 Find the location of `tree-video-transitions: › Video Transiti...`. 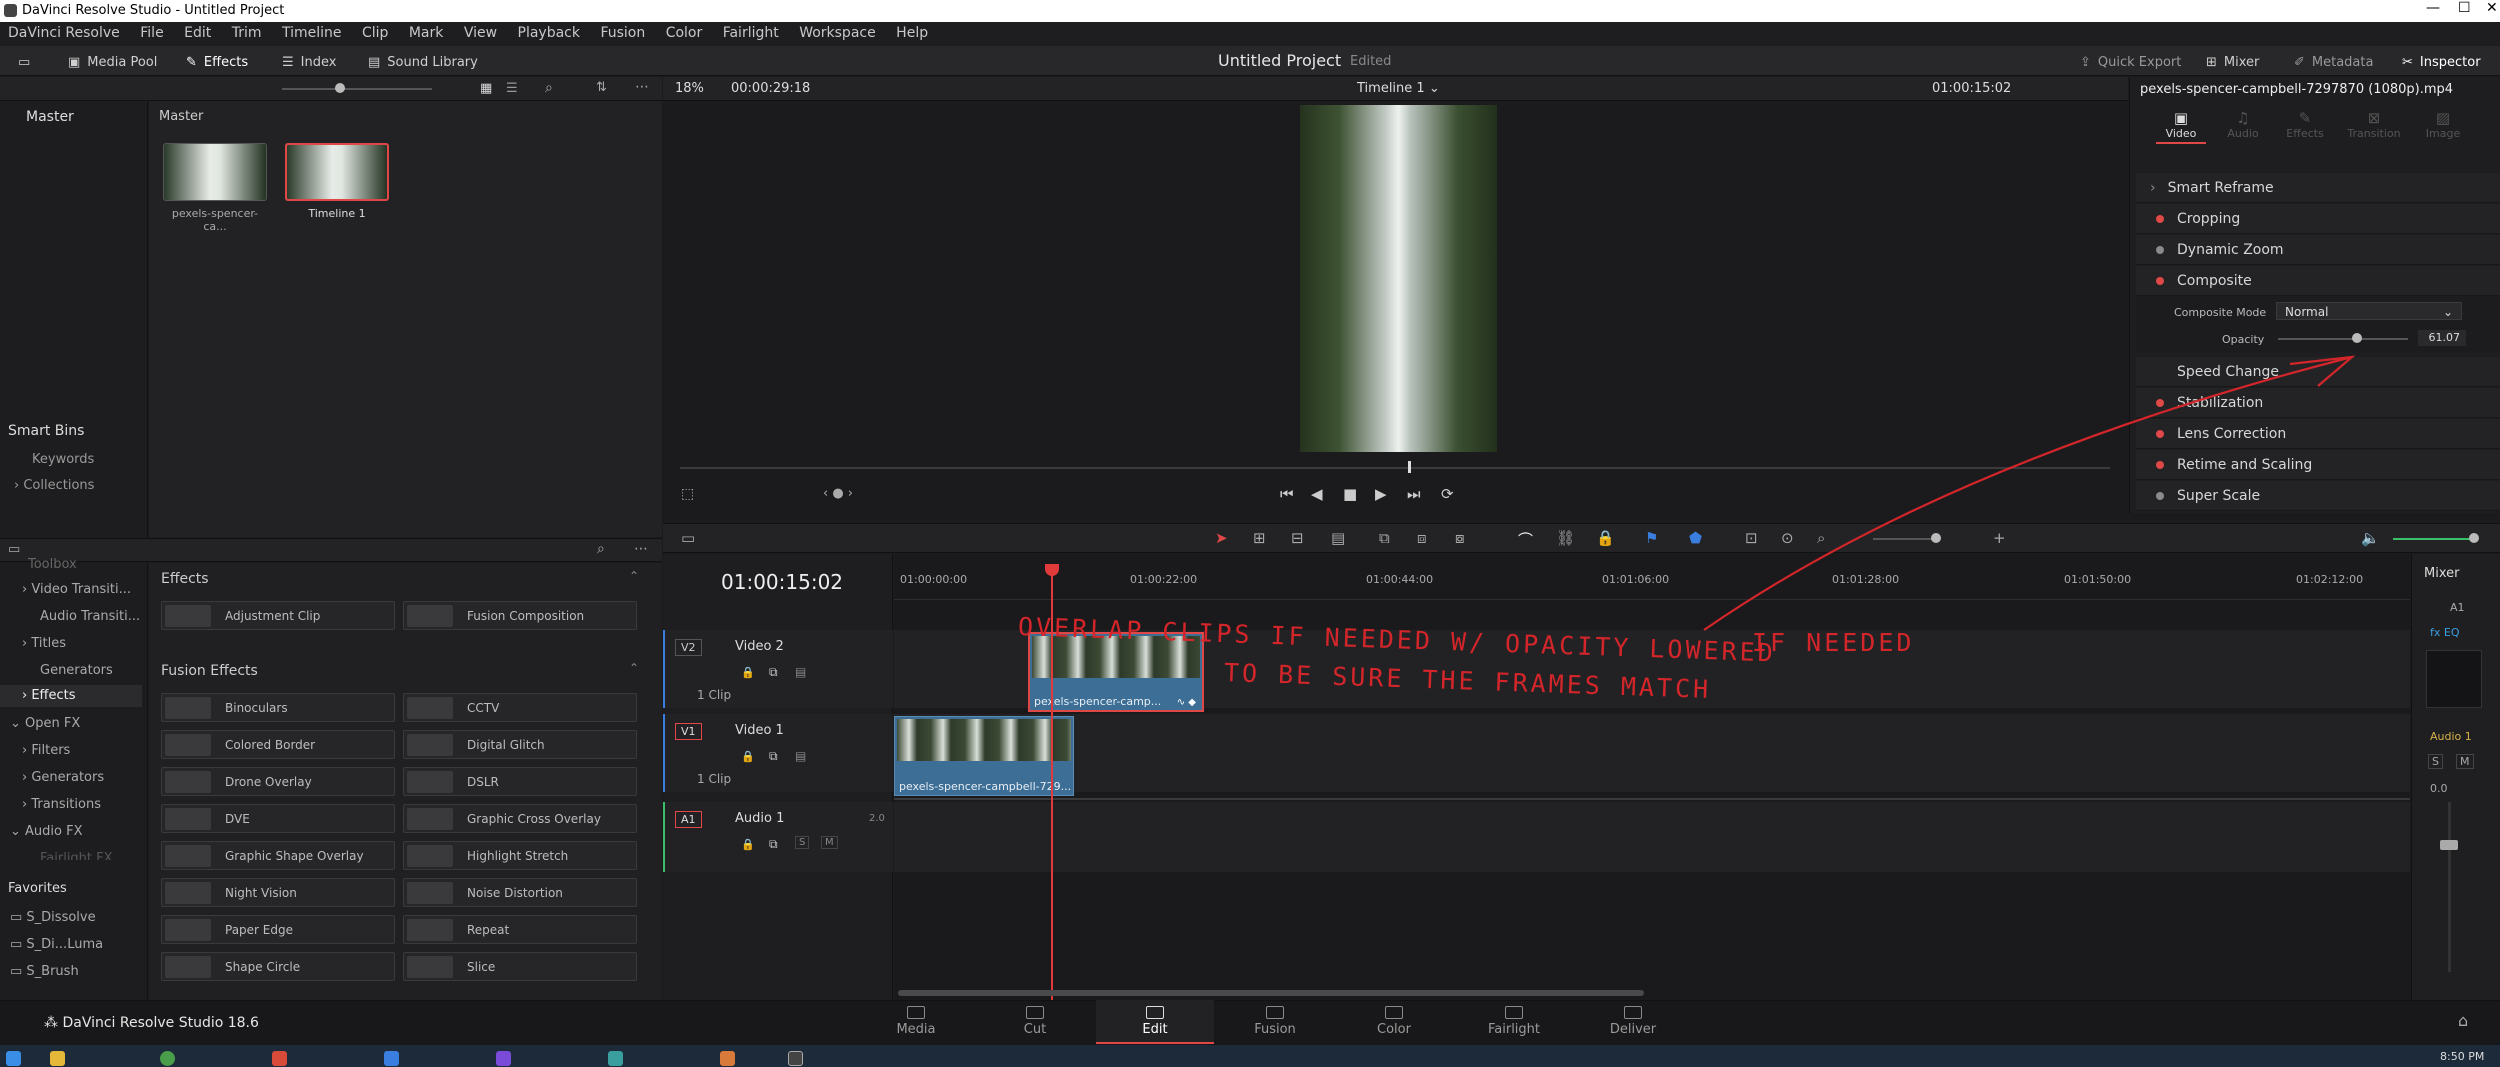

tree-video-transitions: › Video Transiti... is located at coordinates (76, 589).